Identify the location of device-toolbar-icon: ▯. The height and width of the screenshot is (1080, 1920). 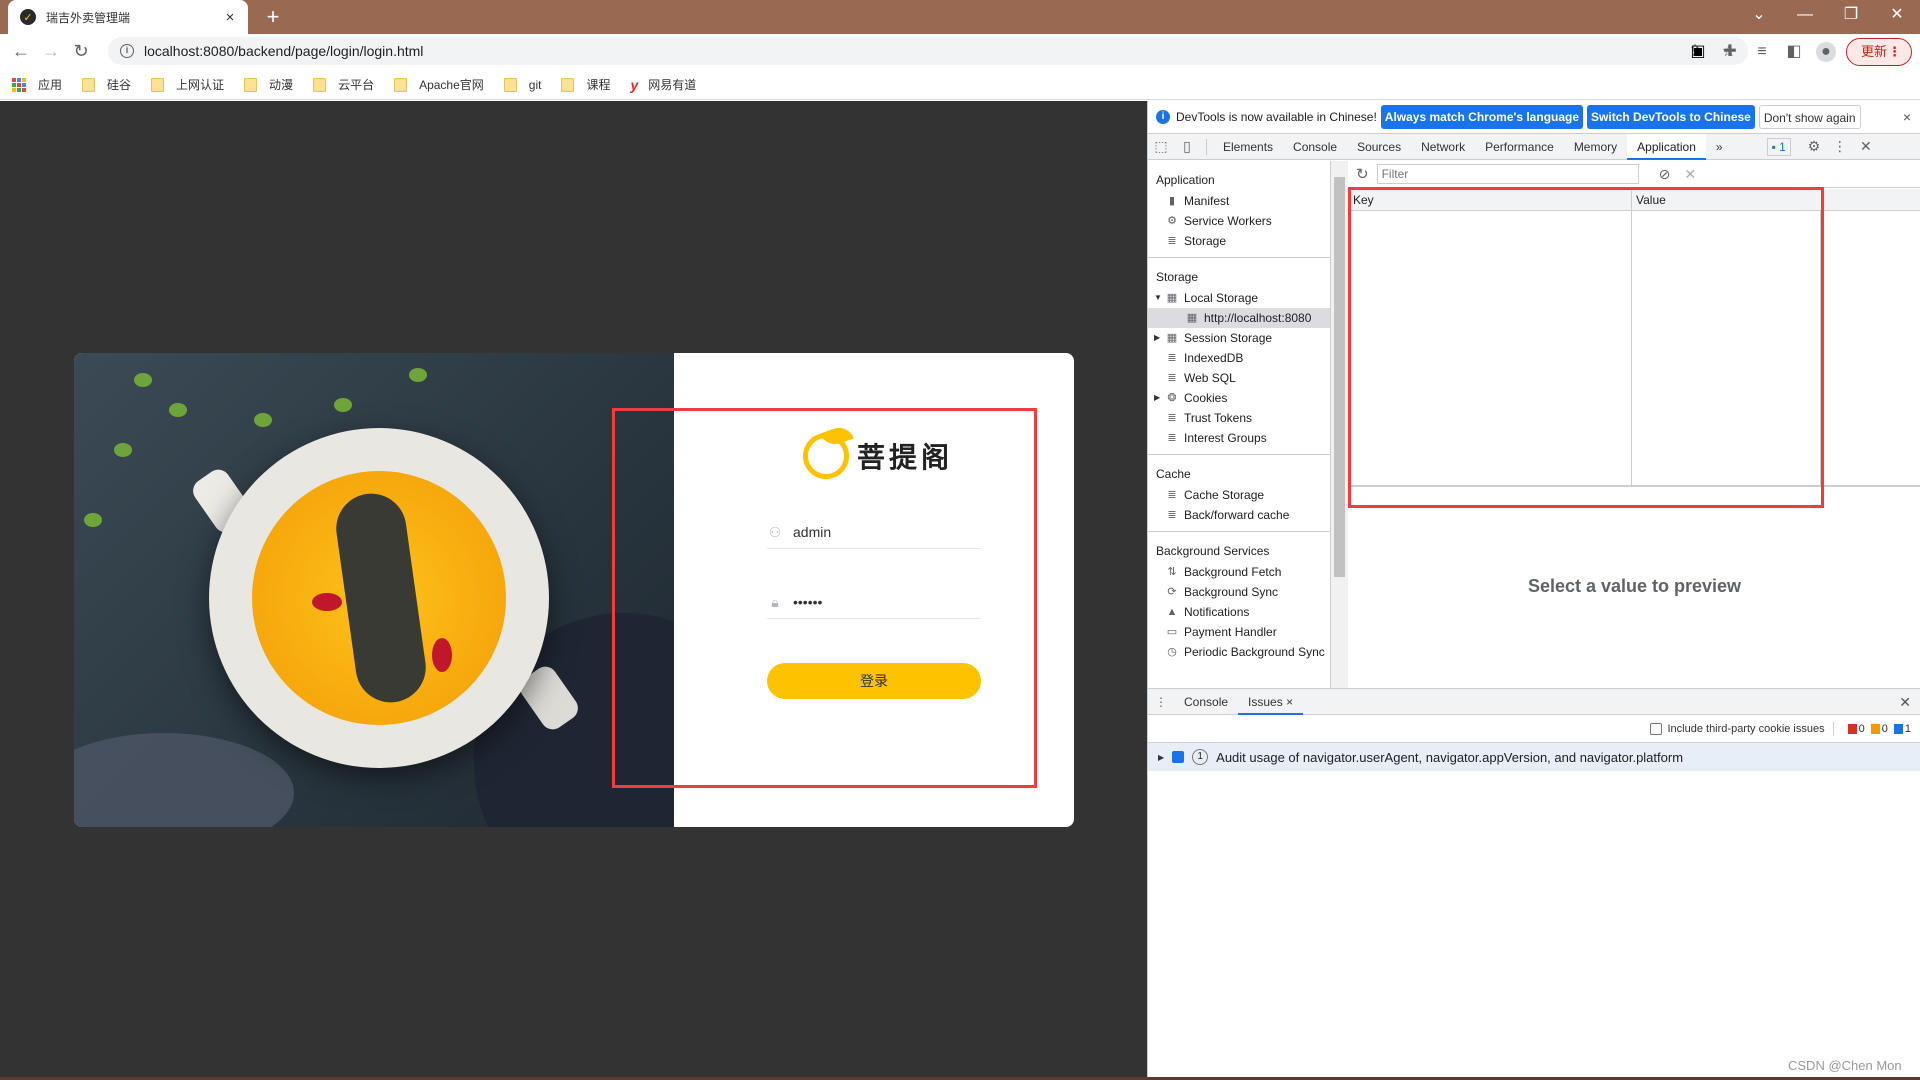
(1187, 146).